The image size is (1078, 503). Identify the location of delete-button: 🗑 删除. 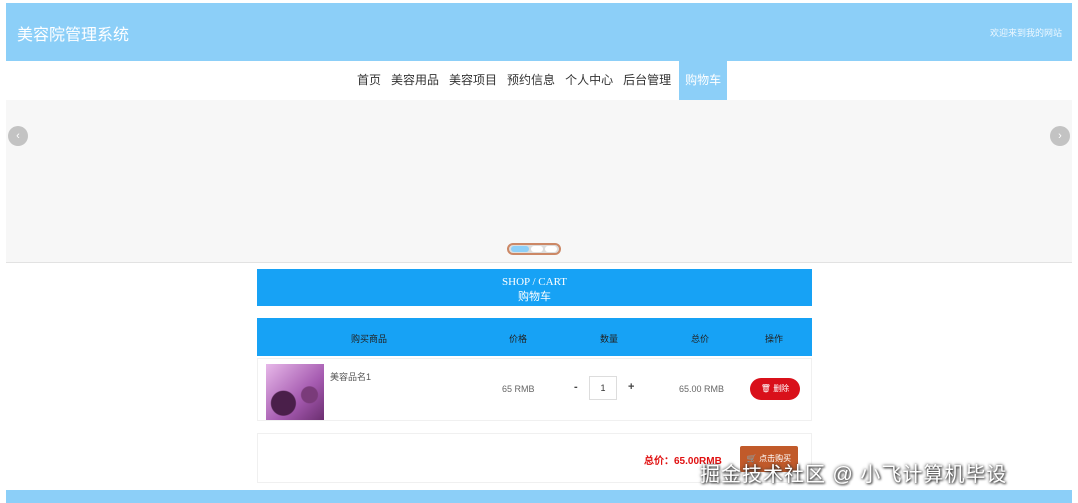
(775, 389).